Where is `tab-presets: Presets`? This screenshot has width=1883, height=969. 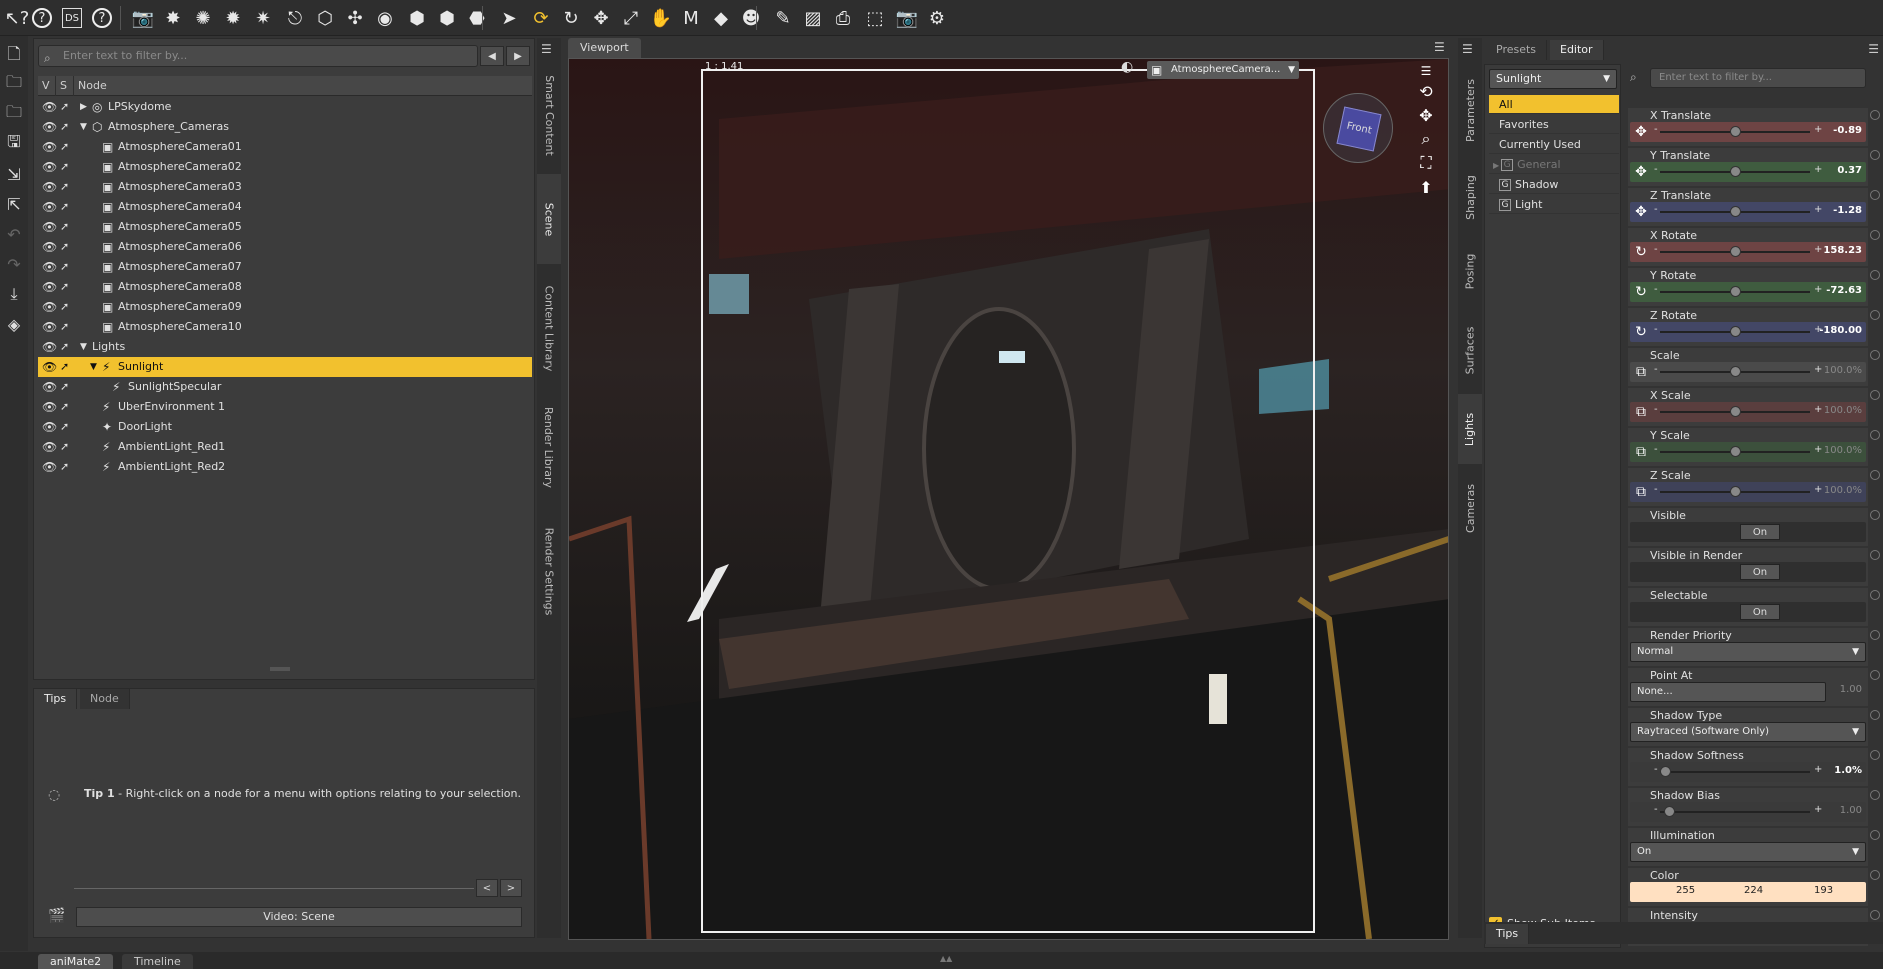
tab-presets: Presets is located at coordinates (1517, 50).